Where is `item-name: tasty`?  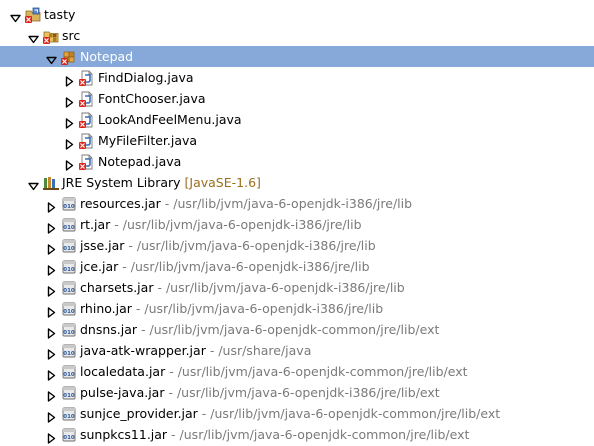
item-name: tasty is located at coordinates (60, 14).